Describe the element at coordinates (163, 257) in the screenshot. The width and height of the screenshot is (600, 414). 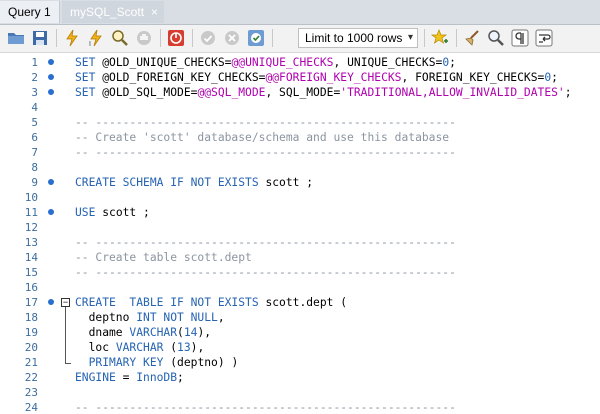
I see `code-line: -- Create table scott.dept` at that location.